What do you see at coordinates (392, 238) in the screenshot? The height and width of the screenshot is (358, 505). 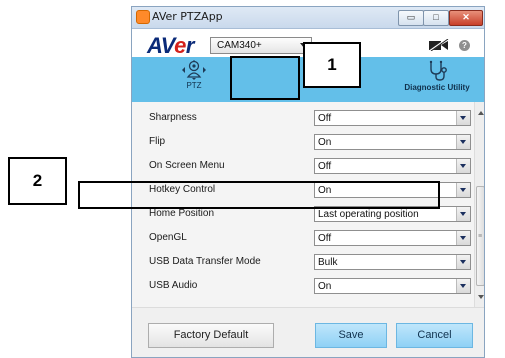 I see `opengl-select: Off` at bounding box center [392, 238].